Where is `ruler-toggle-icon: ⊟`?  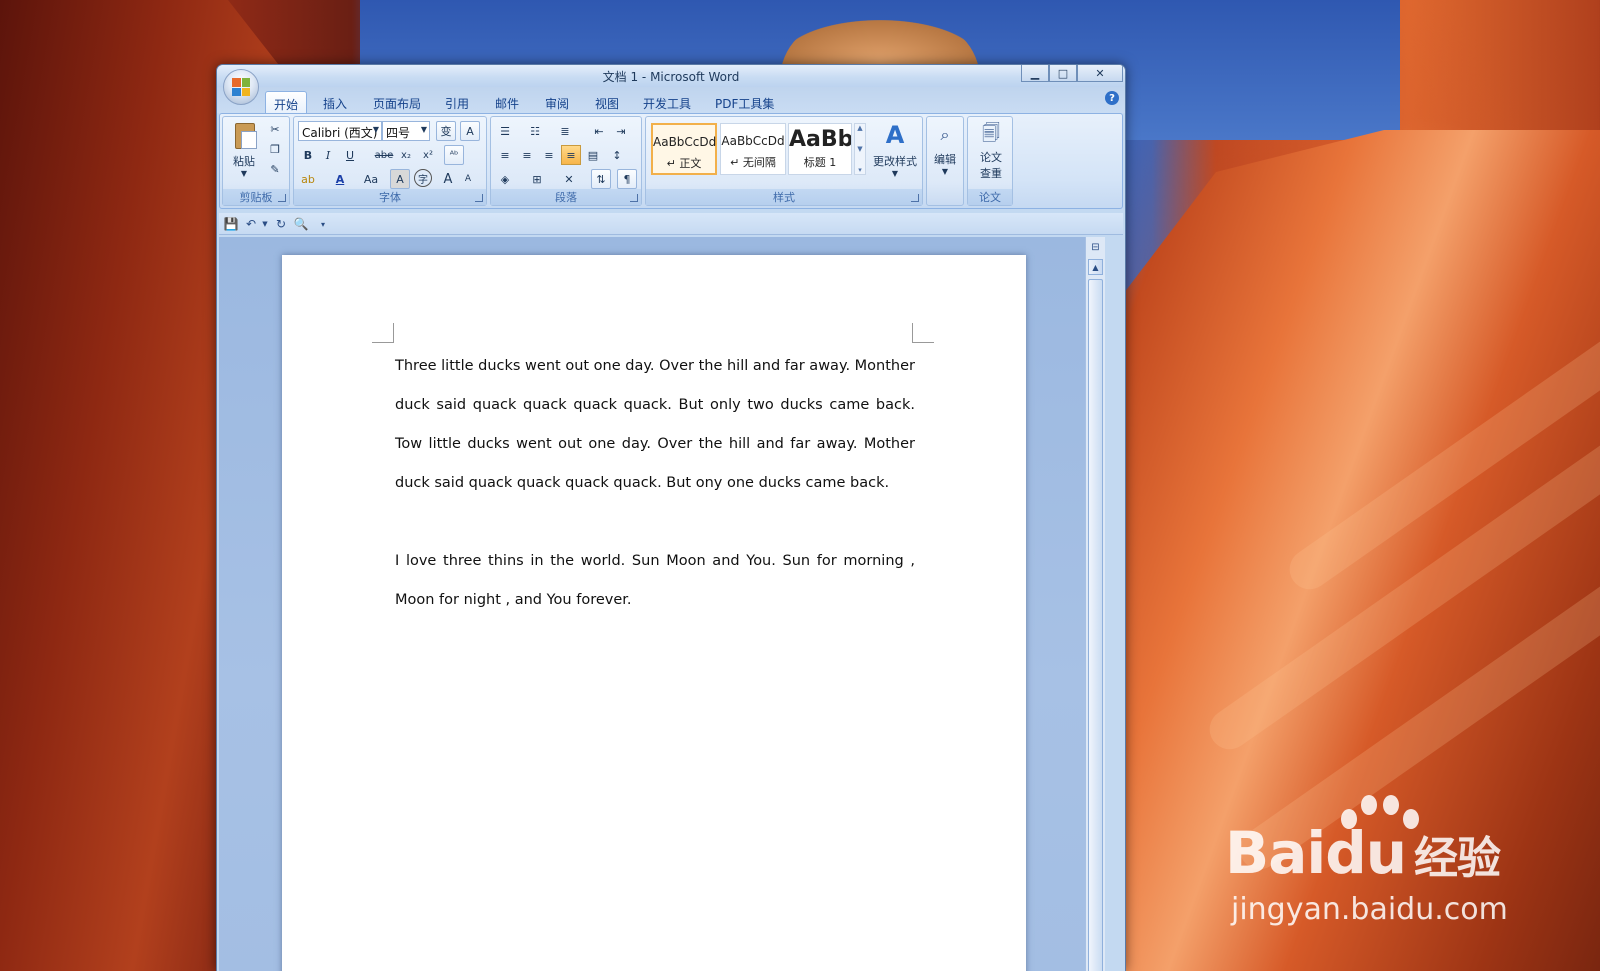 ruler-toggle-icon: ⊟ is located at coordinates (1095, 247).